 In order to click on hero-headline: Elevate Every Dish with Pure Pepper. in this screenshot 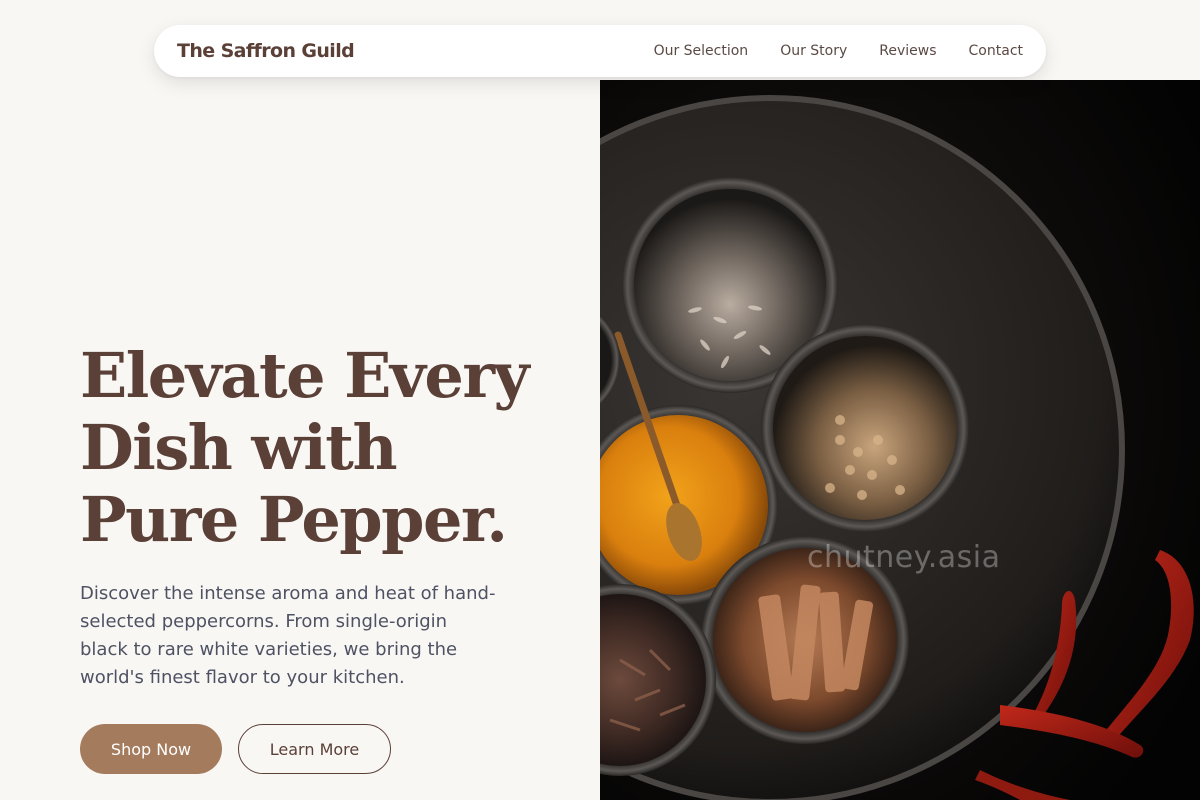, I will do `click(330, 448)`.